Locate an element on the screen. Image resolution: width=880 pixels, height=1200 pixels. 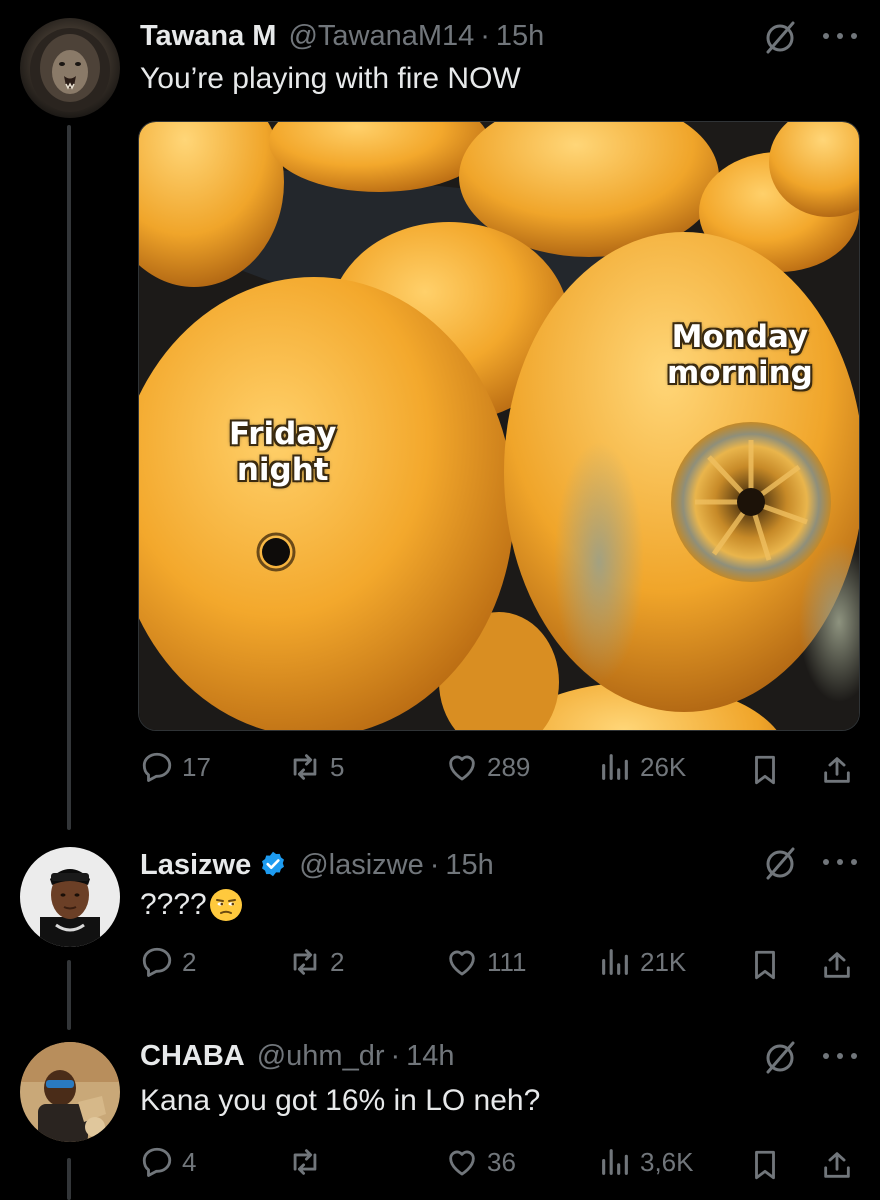
views-button: 21K is located at coordinates (642, 962).